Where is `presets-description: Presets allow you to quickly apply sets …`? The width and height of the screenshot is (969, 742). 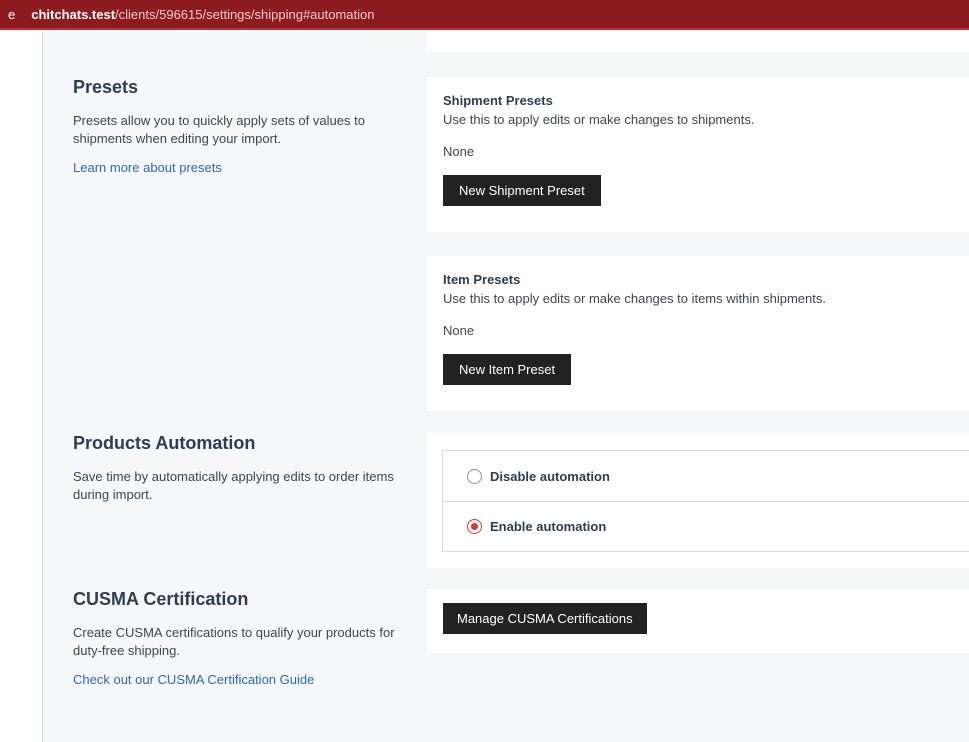
presets-description: Presets allow you to quickly apply sets … is located at coordinates (219, 129).